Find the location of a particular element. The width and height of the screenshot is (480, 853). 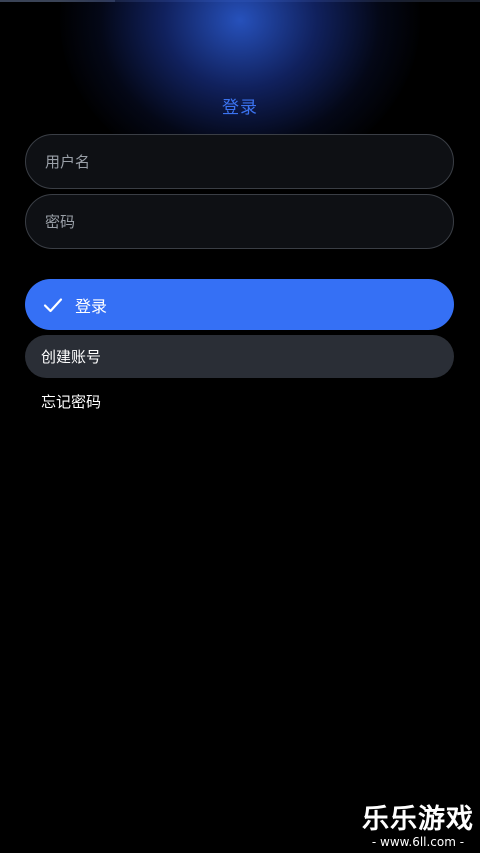

password-input is located at coordinates (239, 221).